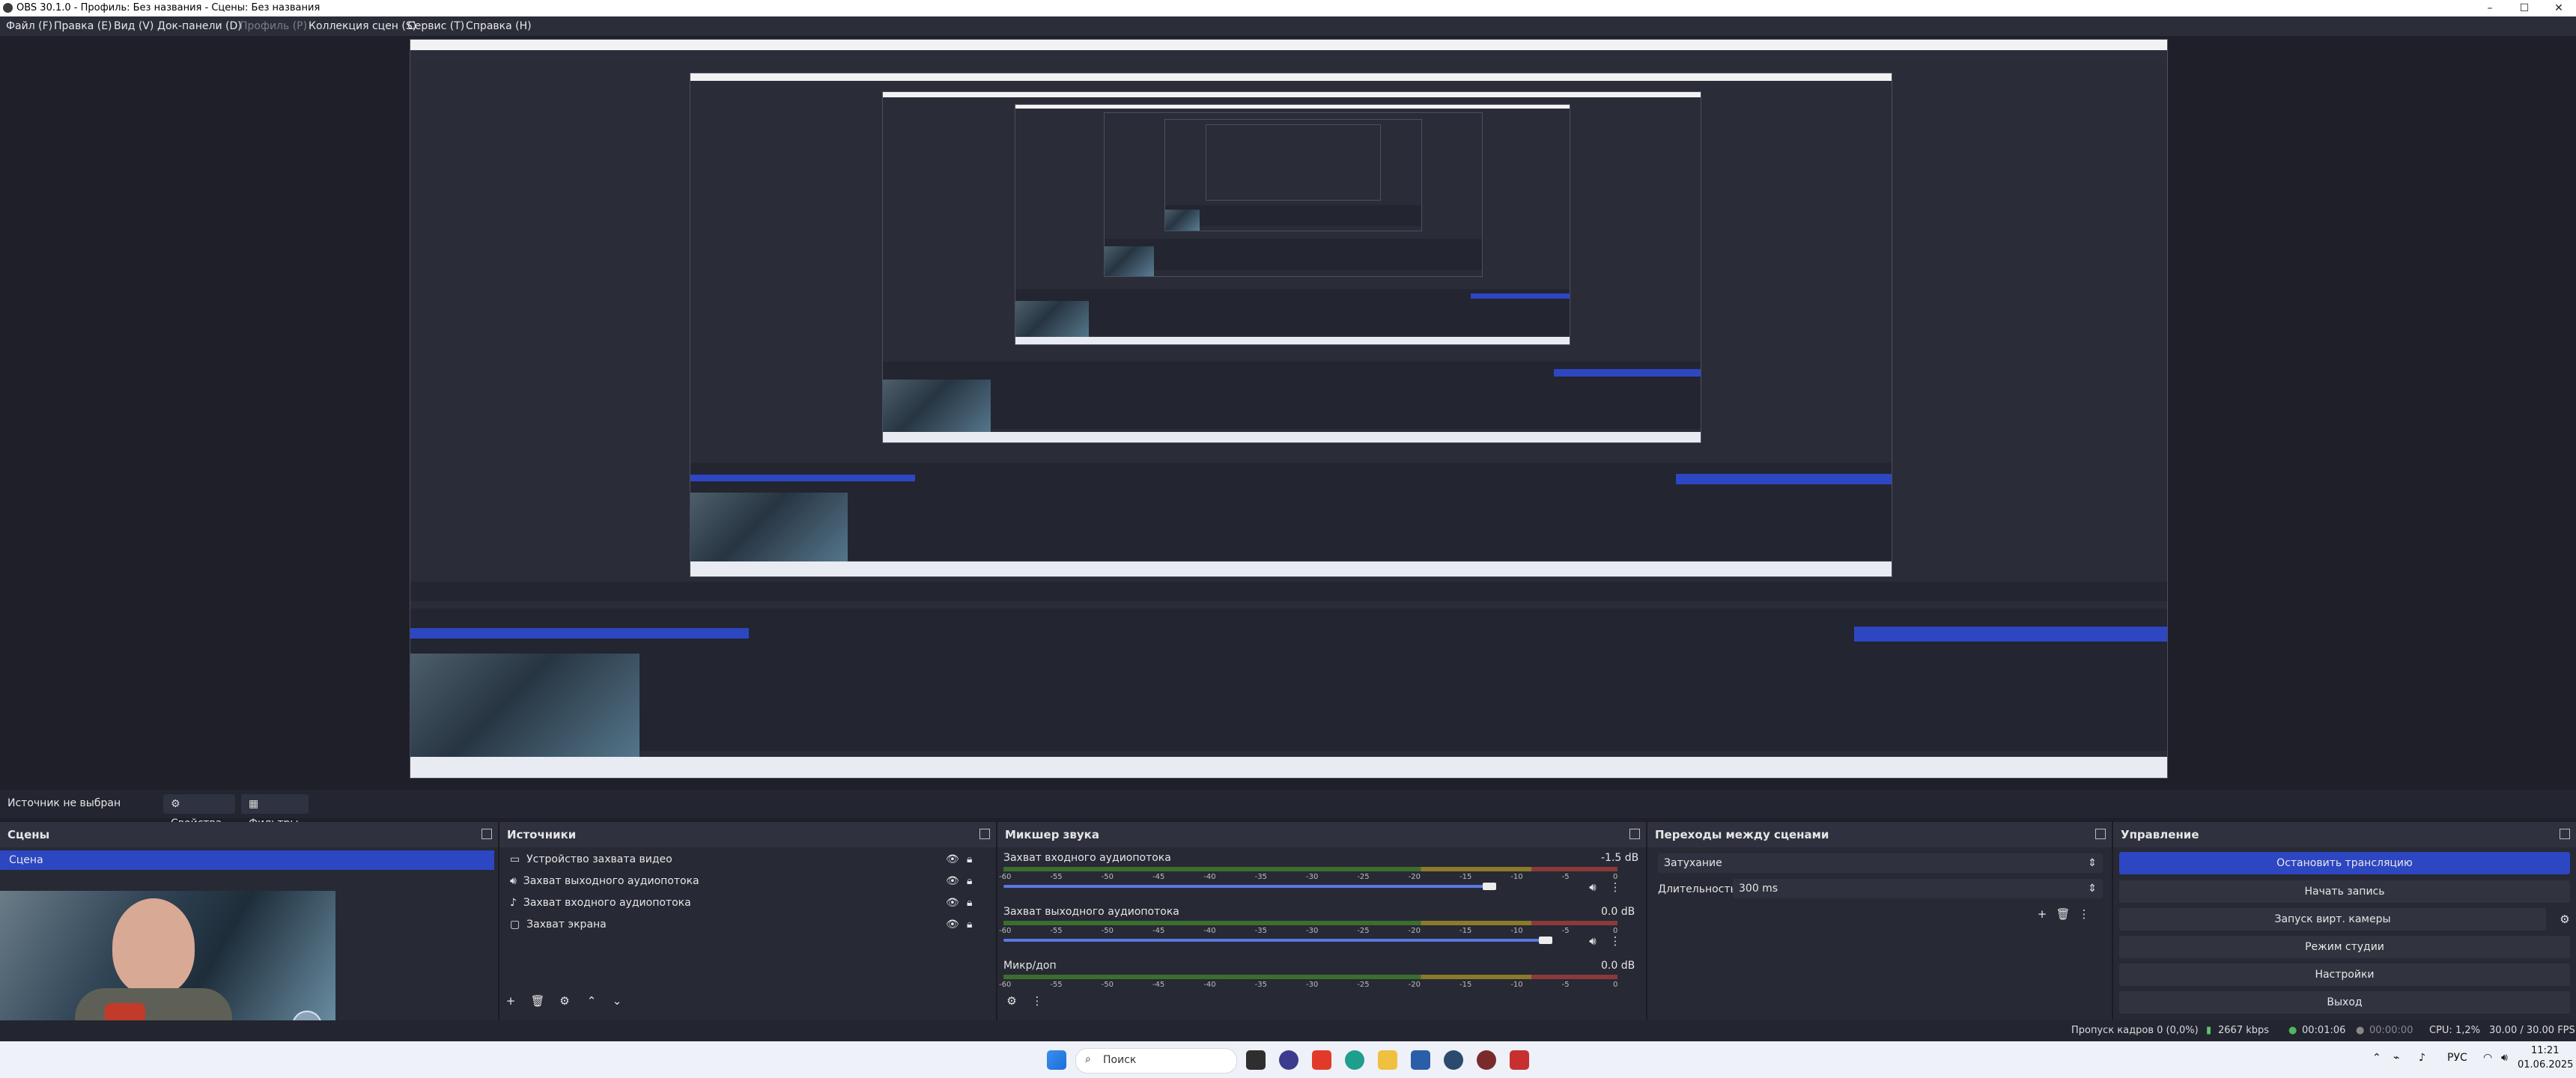  What do you see at coordinates (2344, 863) in the screenshot?
I see `stop-stream-button: Остановить трансляцию` at bounding box center [2344, 863].